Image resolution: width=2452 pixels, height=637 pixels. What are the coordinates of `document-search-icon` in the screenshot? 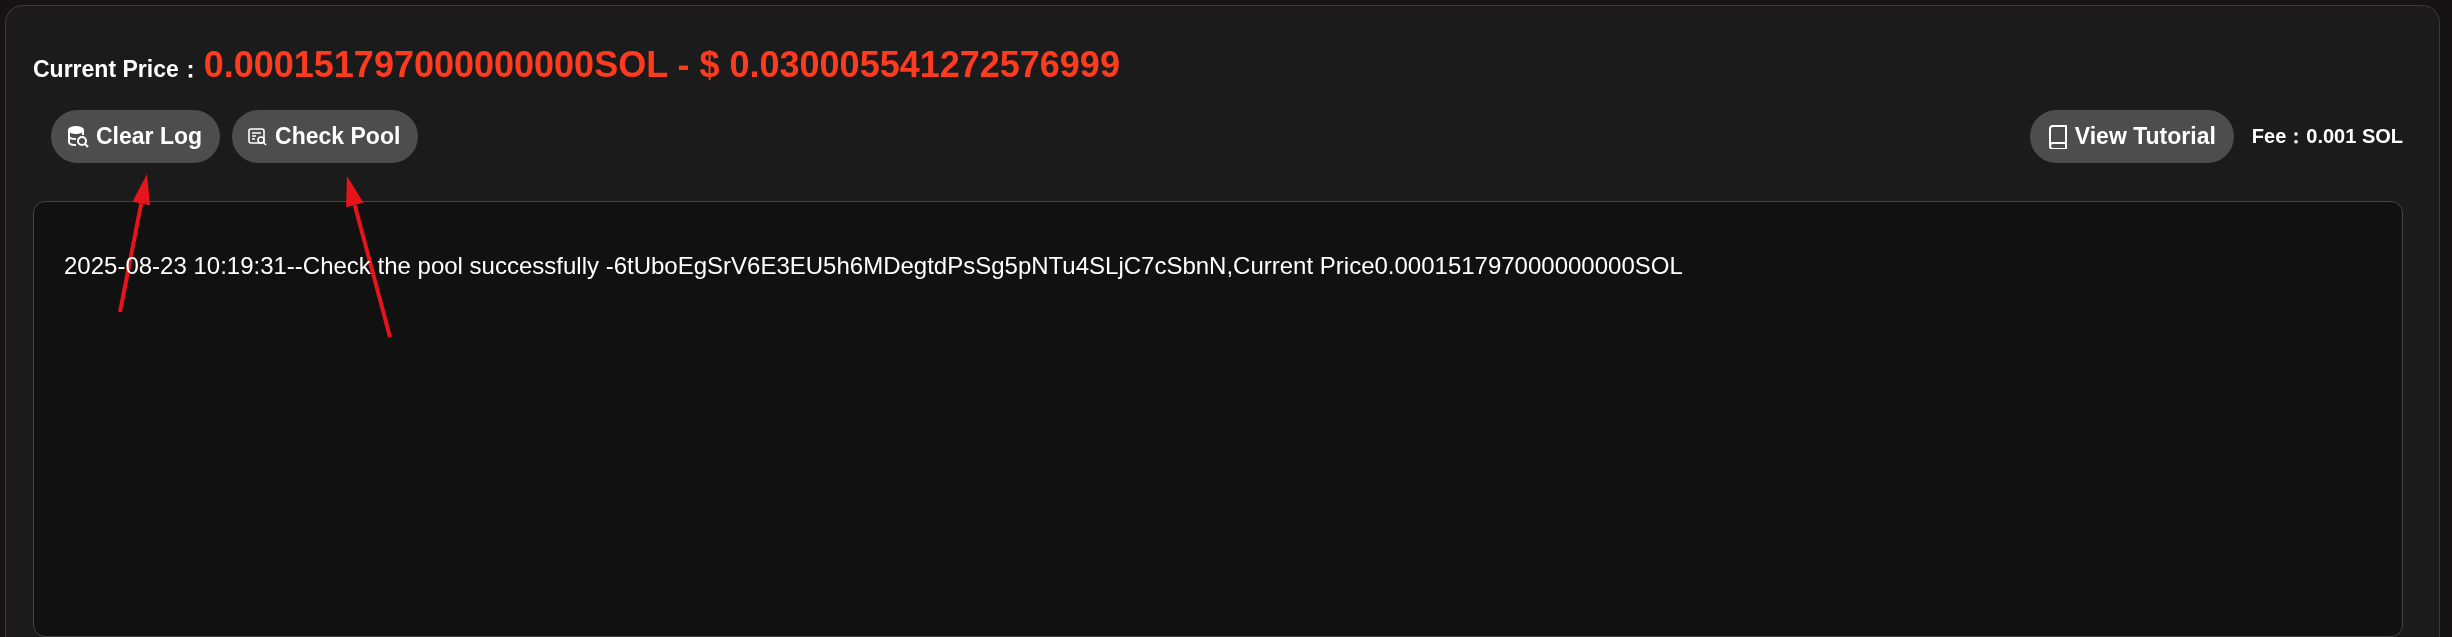 It's located at (258, 136).